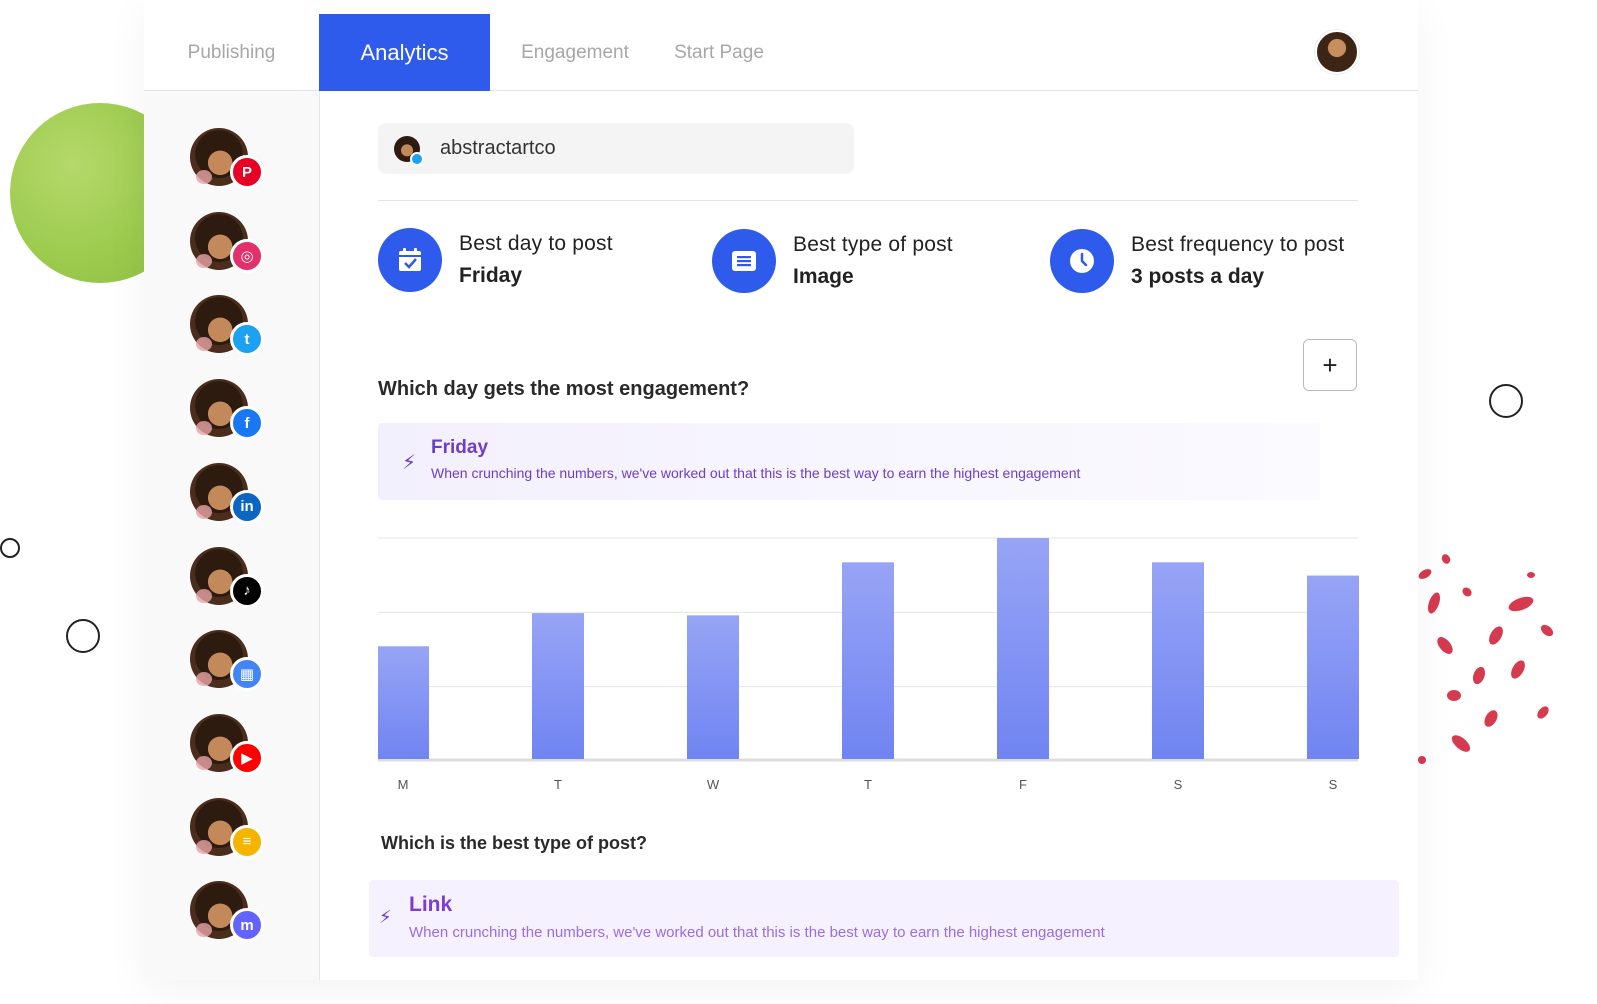  I want to click on facebook-icon: f, so click(247, 423).